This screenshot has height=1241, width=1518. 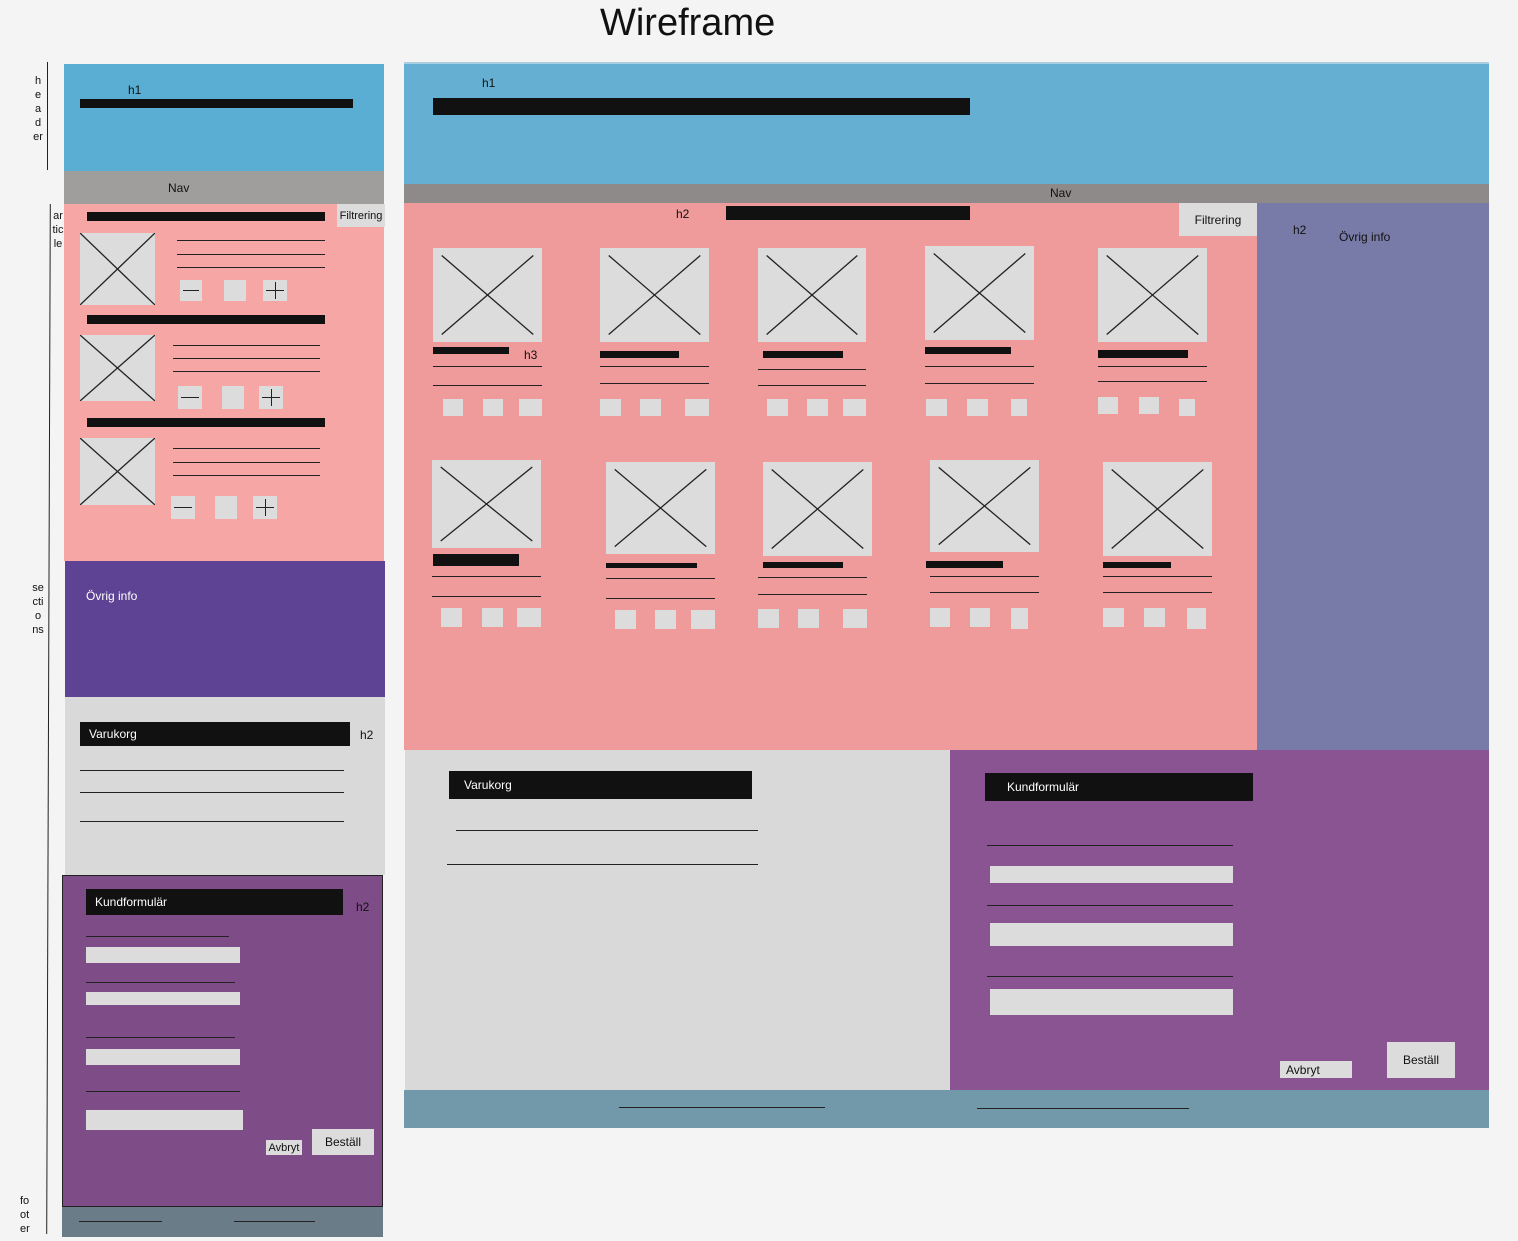 What do you see at coordinates (284, 1147) in the screenshot?
I see `mobile-cancel-button: Avbryt` at bounding box center [284, 1147].